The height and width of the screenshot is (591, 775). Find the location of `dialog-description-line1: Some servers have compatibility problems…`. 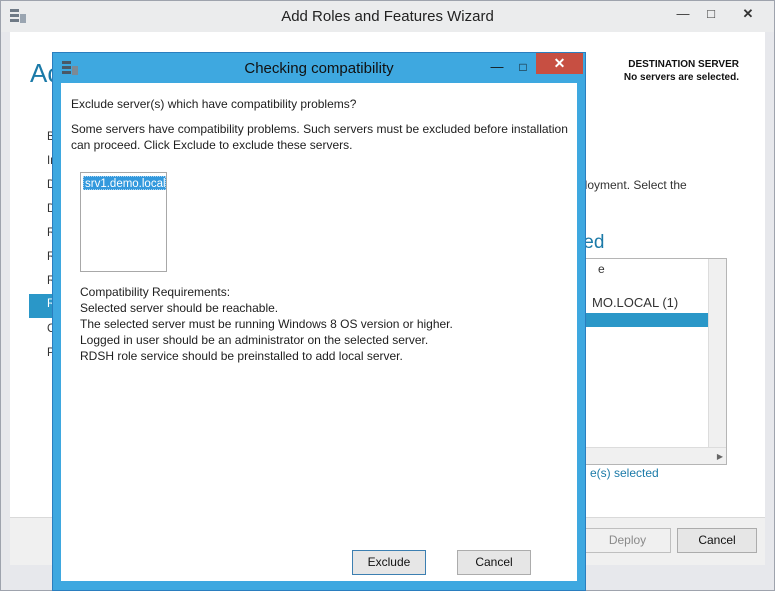

dialog-description-line1: Some servers have compatibility problems… is located at coordinates (319, 129).